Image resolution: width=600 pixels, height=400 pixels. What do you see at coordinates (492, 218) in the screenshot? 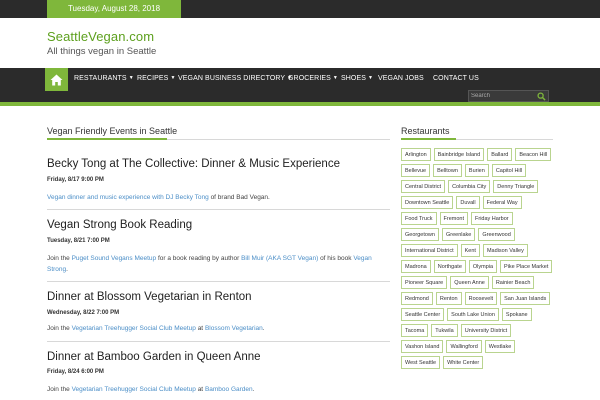
I see `restaurant-tag: Friday Harbor` at bounding box center [492, 218].